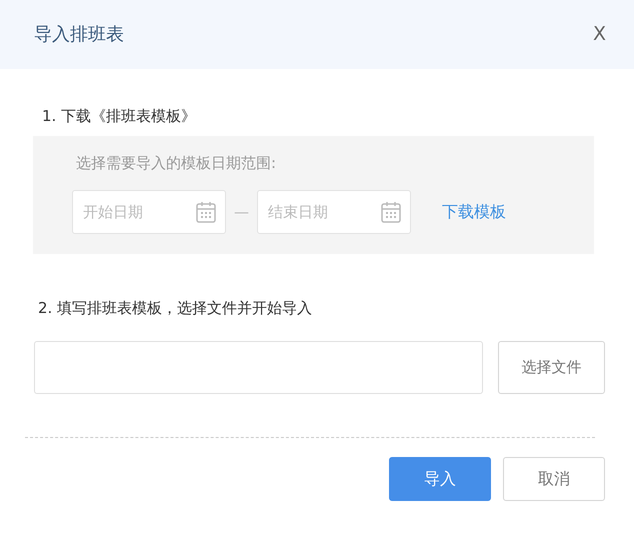 Image resolution: width=634 pixels, height=537 pixels. Describe the element at coordinates (554, 479) in the screenshot. I see `cancel-button: 取消` at that location.